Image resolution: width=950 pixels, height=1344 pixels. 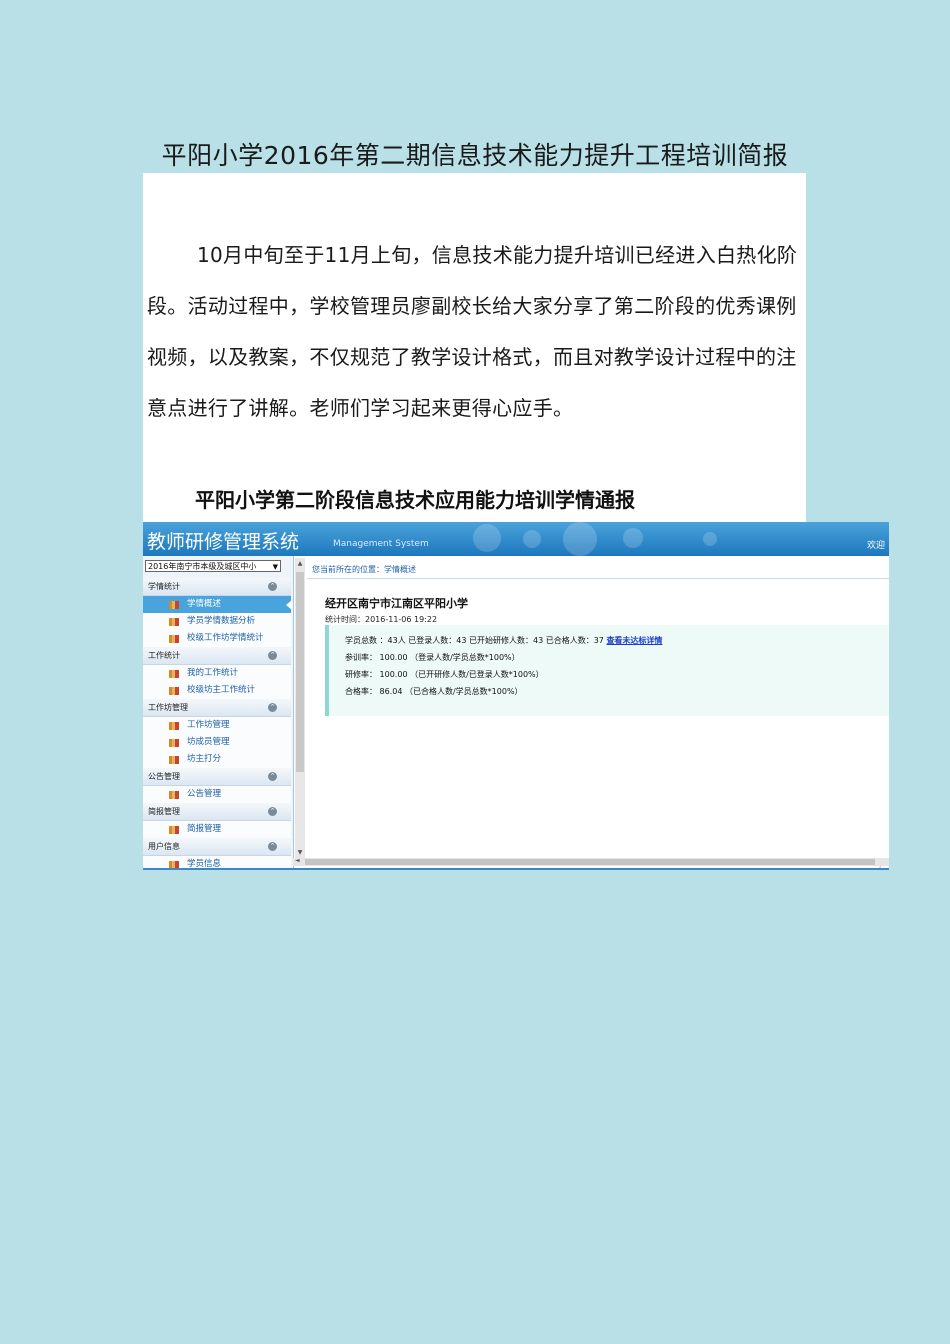 I want to click on nav-group-label: 简报管理, so click(x=164, y=811).